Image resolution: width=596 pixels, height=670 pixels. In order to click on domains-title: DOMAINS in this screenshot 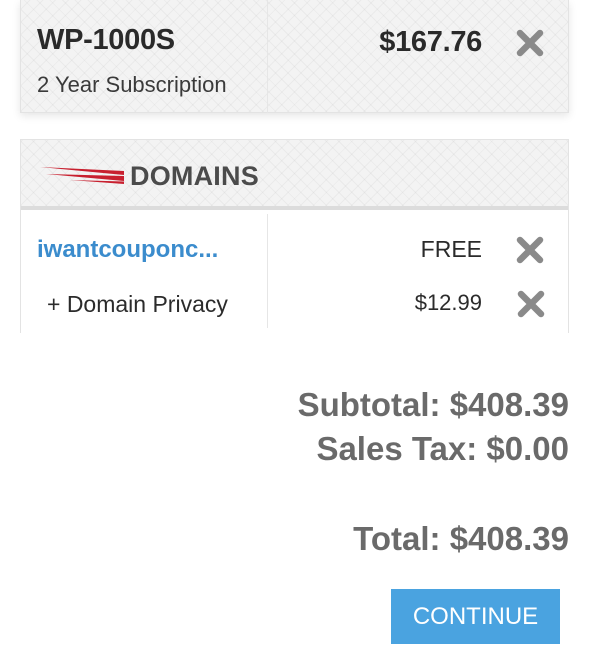, I will do `click(194, 176)`.